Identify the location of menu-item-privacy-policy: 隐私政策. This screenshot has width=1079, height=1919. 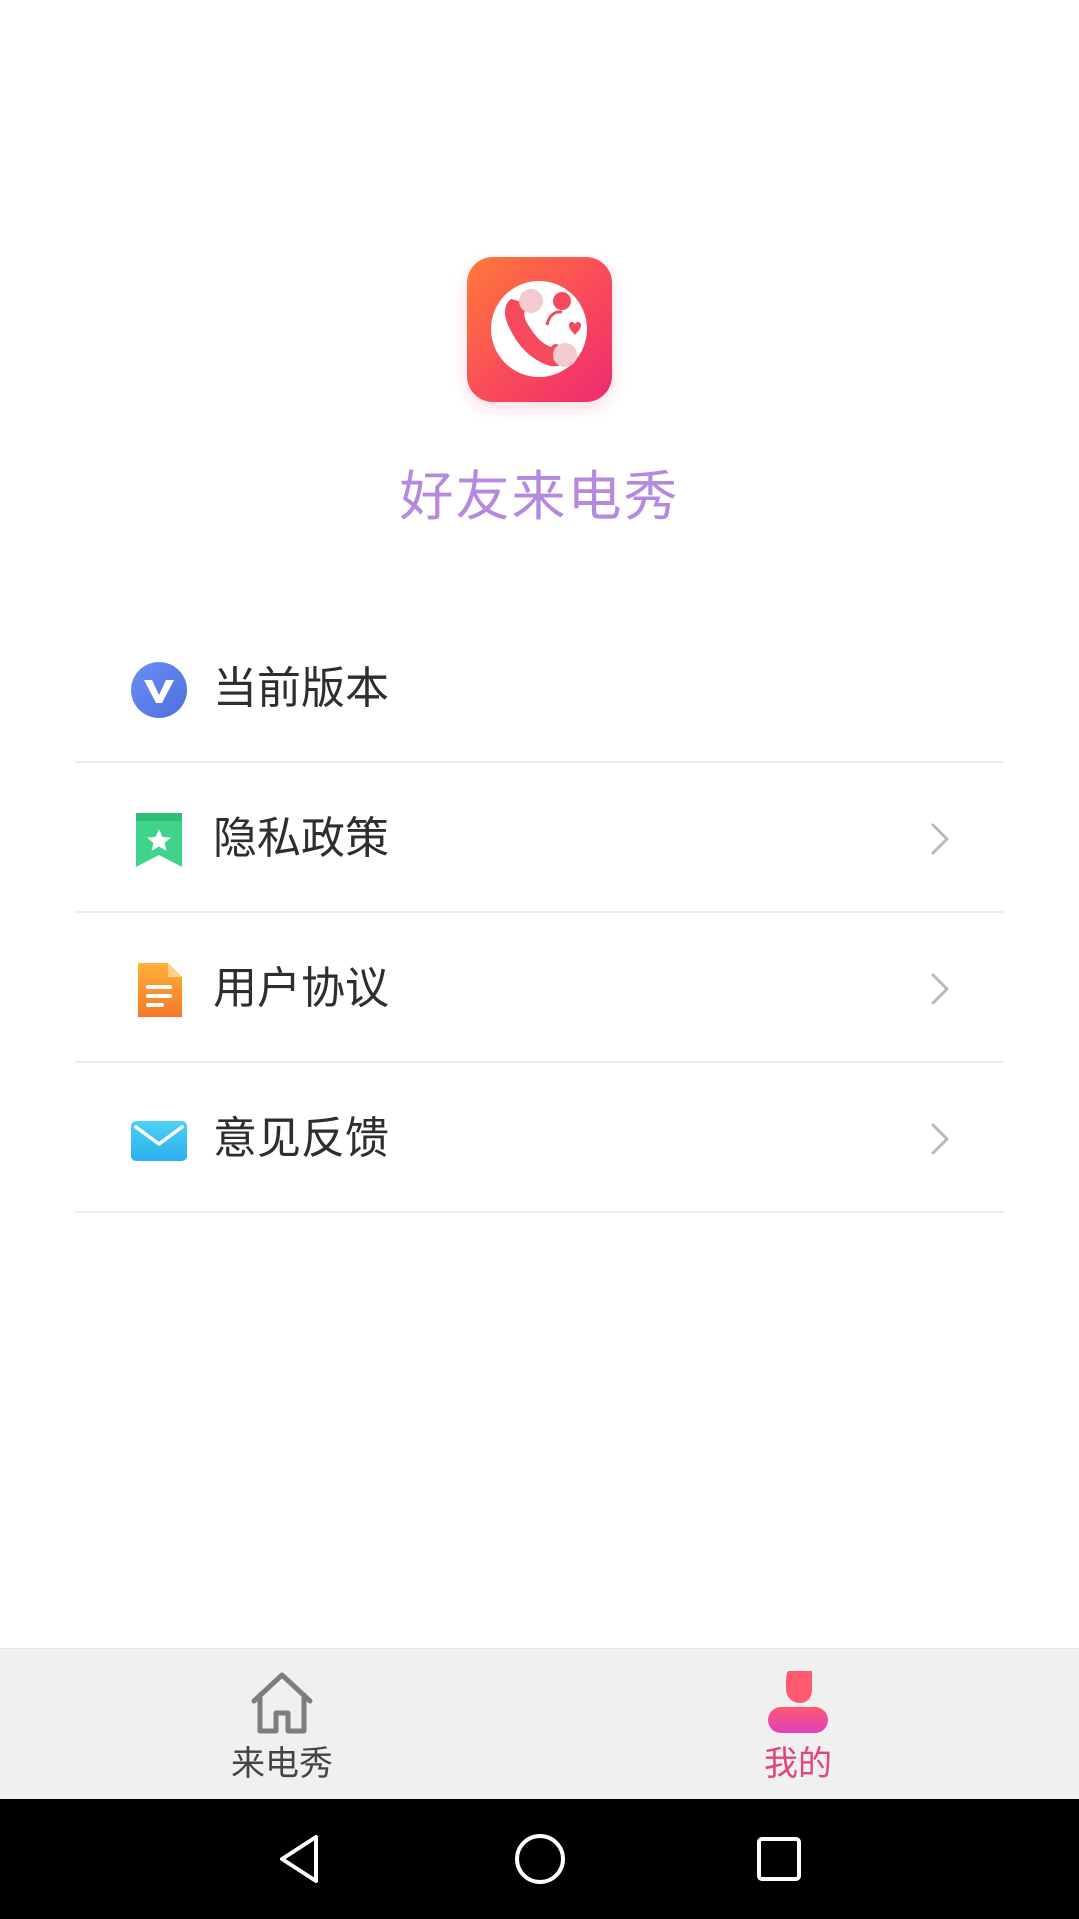
(539, 838).